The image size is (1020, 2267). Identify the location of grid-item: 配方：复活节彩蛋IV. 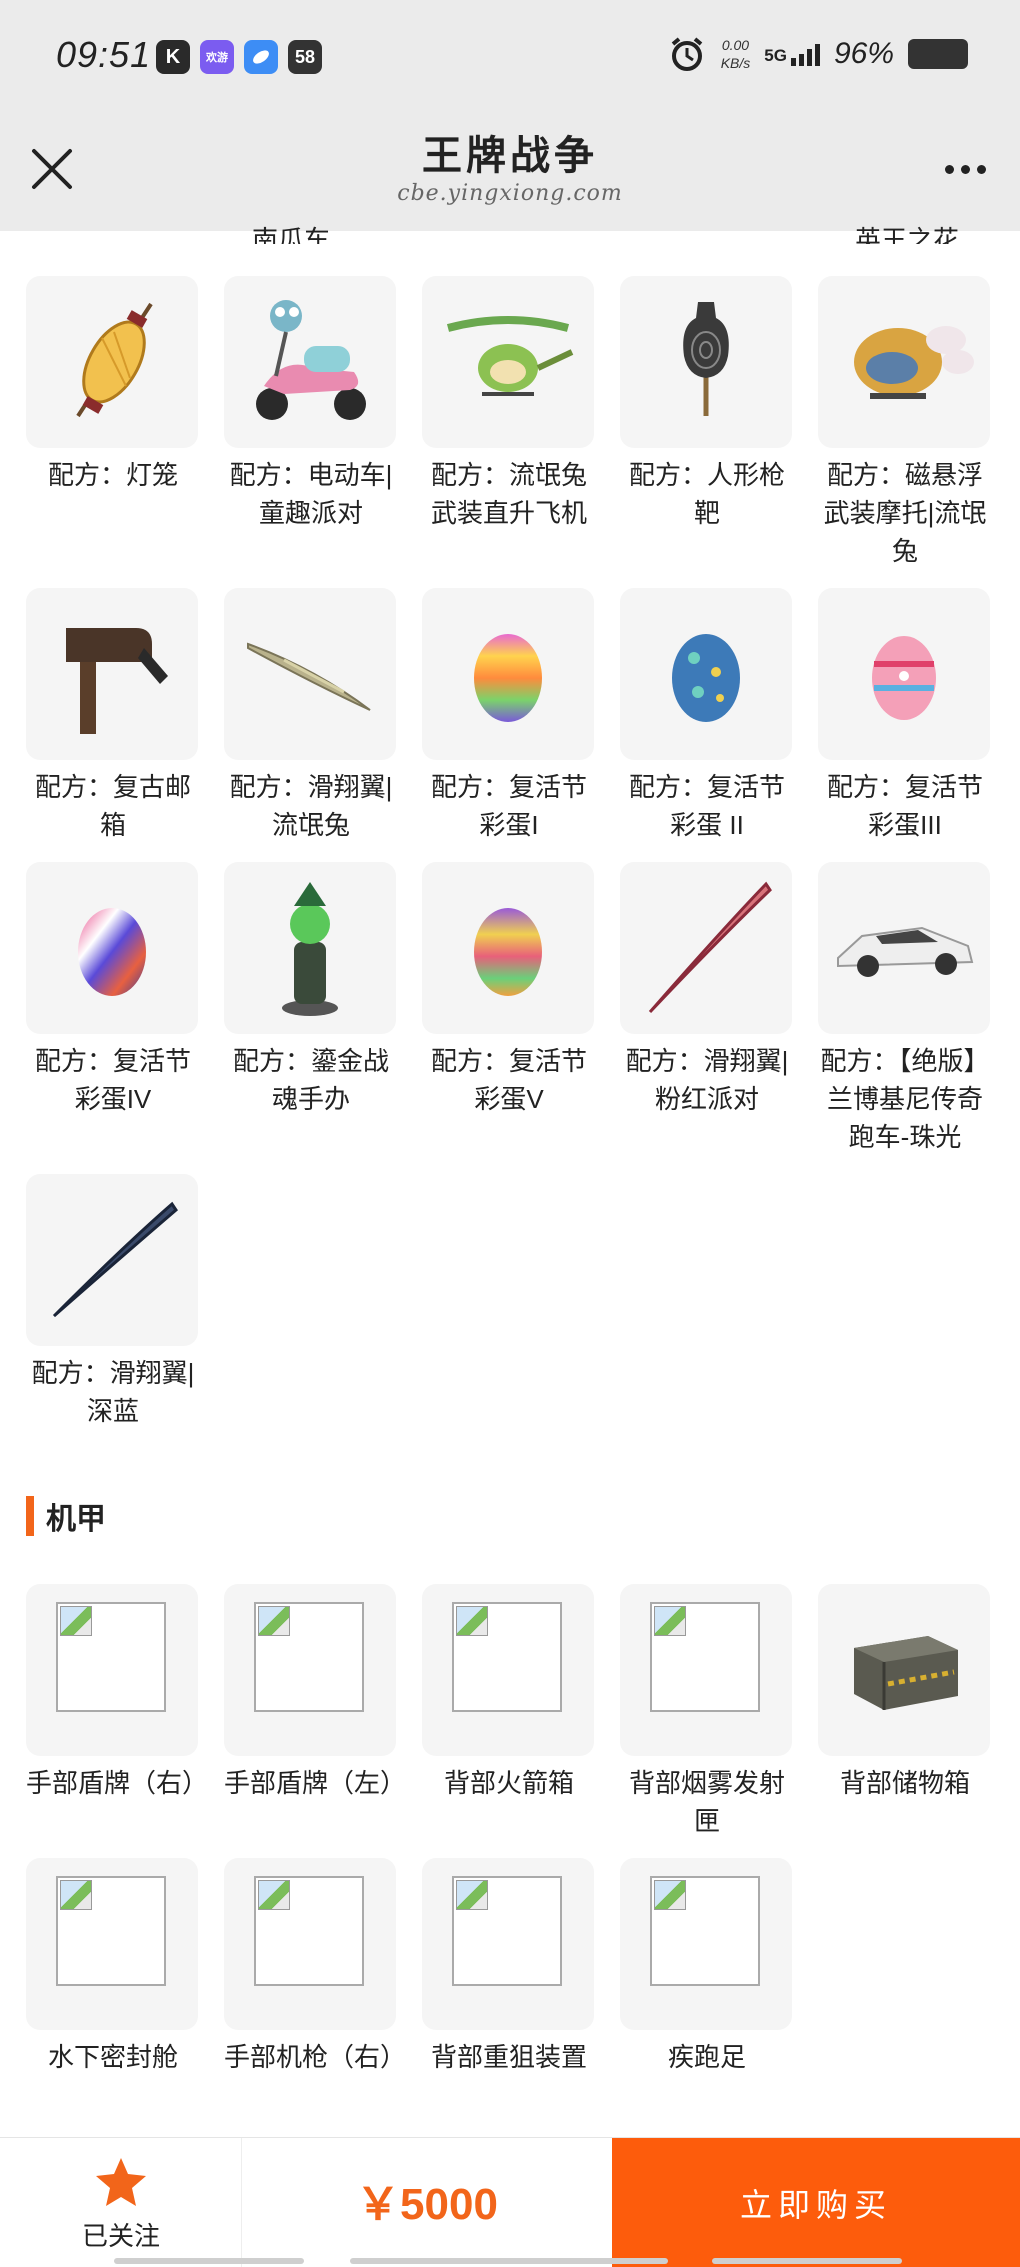
(113, 990).